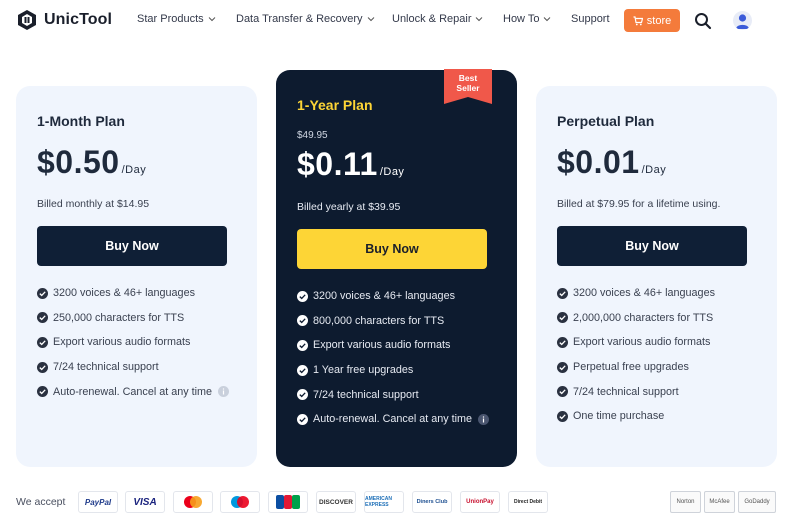 Image resolution: width=789 pixels, height=525 pixels. Describe the element at coordinates (335, 105) in the screenshot. I see `plan-name: 1-Year Plan` at that location.